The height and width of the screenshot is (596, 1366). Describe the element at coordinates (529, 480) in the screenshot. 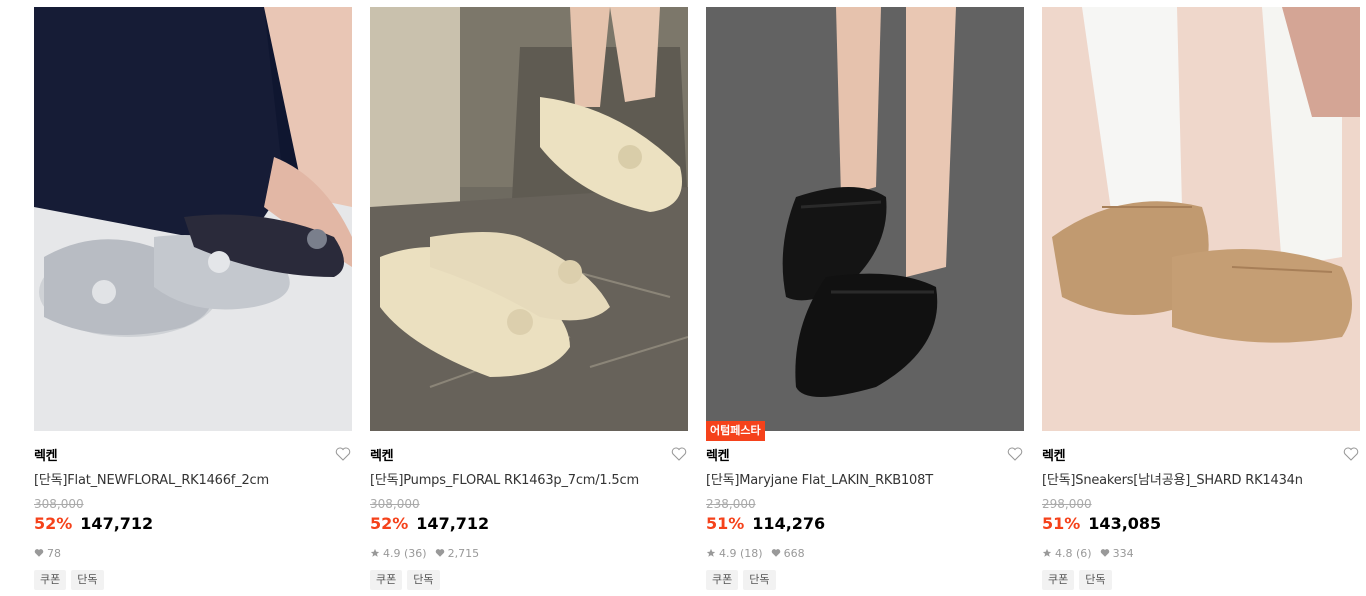

I see `product-title: [단독]Pumps_FLORAL RK1463p_7cm/1.5cm` at that location.